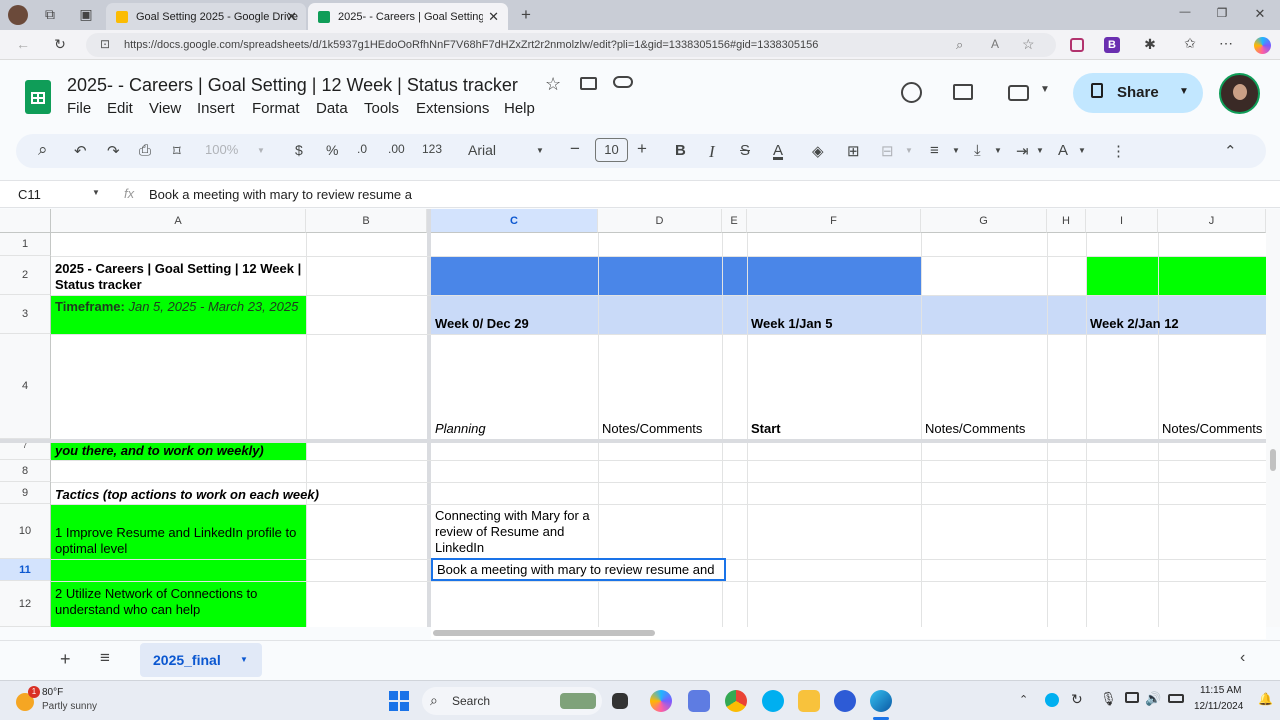 This screenshot has width=1280, height=720. Describe the element at coordinates (399, 701) in the screenshot. I see `start-button` at that location.